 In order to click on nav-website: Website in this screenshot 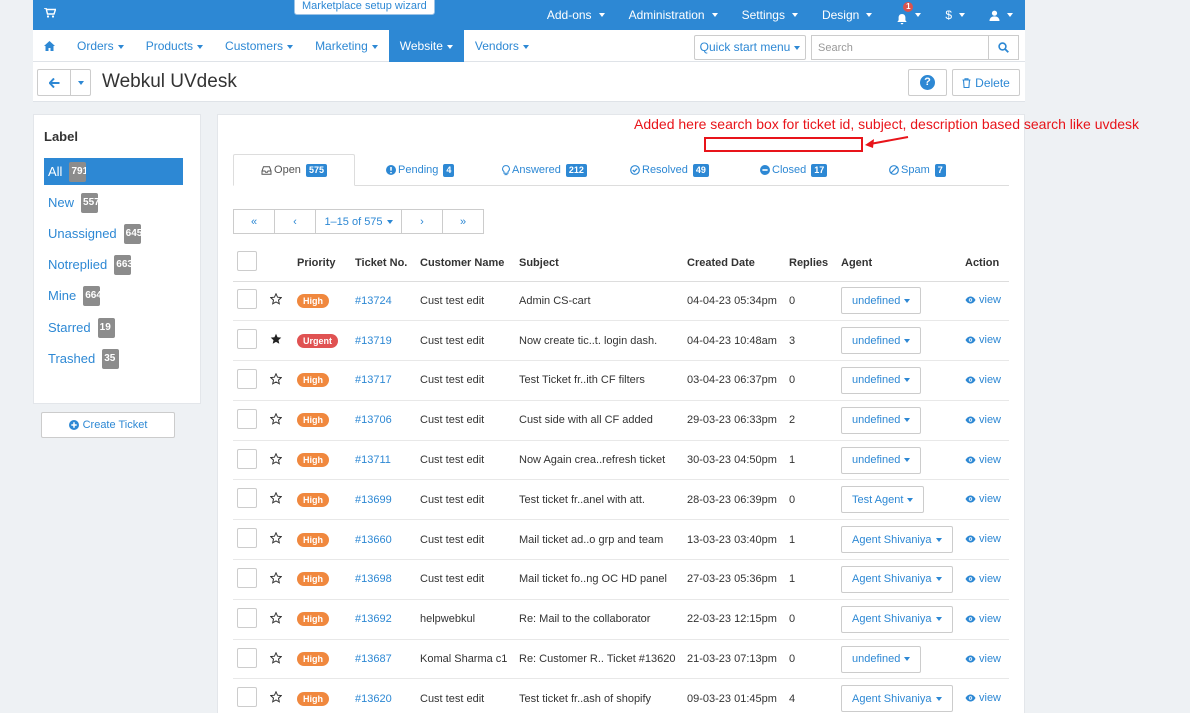, I will do `click(426, 46)`.